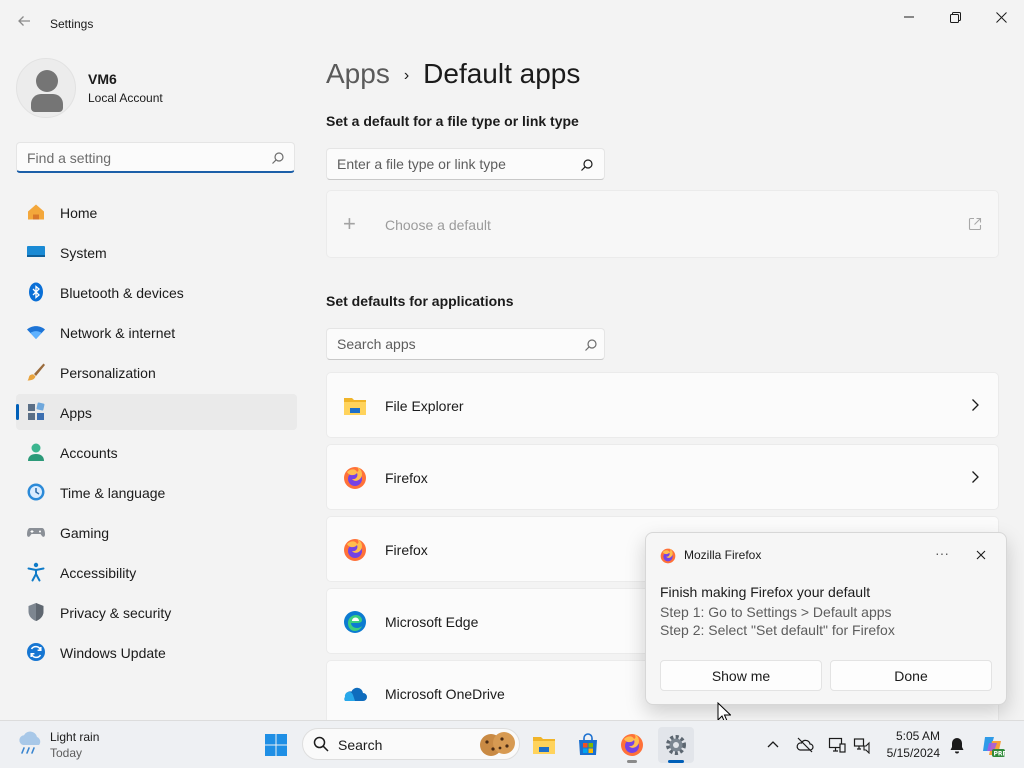  What do you see at coordinates (156, 572) in the screenshot?
I see `sidebar-item-accessibility: Accessibility` at bounding box center [156, 572].